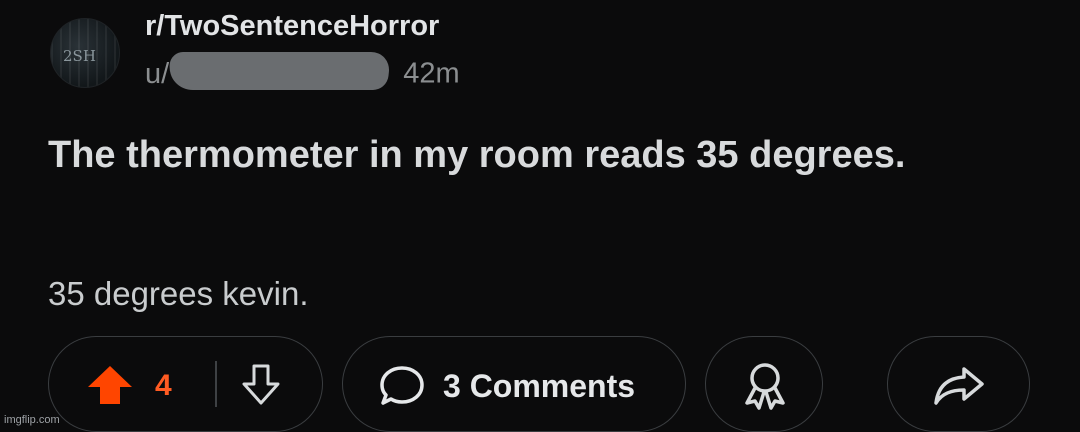 This screenshot has width=1080, height=432. Describe the element at coordinates (163, 385) in the screenshot. I see `upvote-count: 4` at that location.